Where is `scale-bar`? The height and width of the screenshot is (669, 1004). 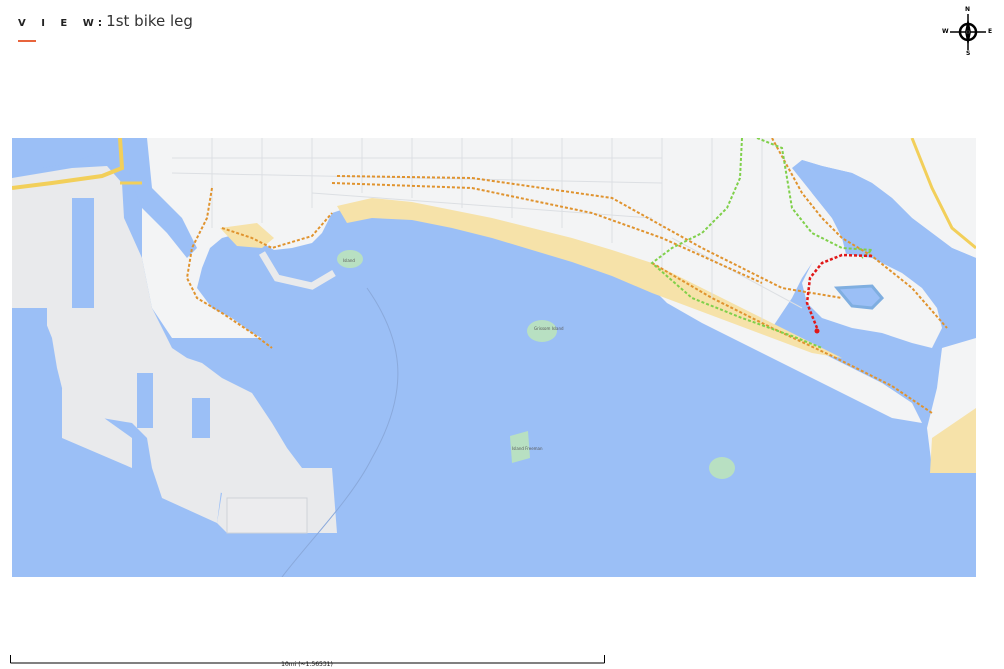 scale-bar is located at coordinates (307, 656).